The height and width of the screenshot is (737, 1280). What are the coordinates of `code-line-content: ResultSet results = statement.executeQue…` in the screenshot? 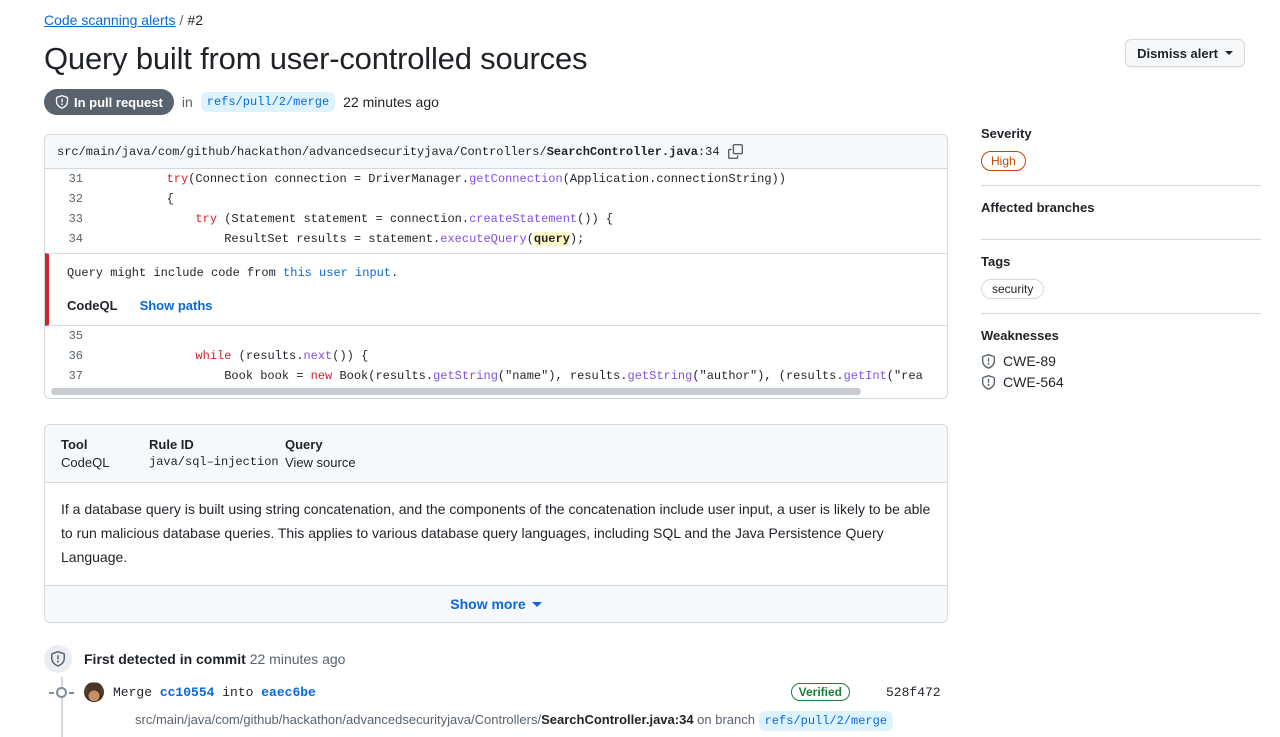 It's located at (338, 239).